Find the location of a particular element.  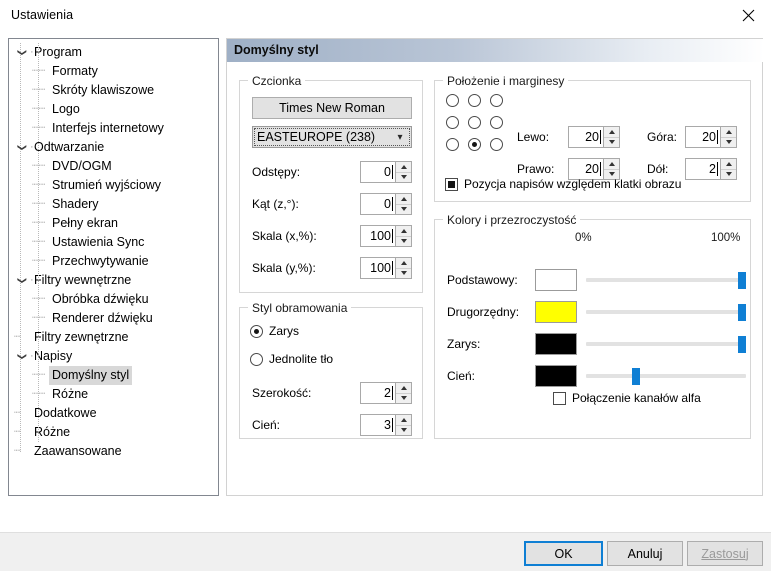

margin-0-spinner: 20 is located at coordinates (594, 137).